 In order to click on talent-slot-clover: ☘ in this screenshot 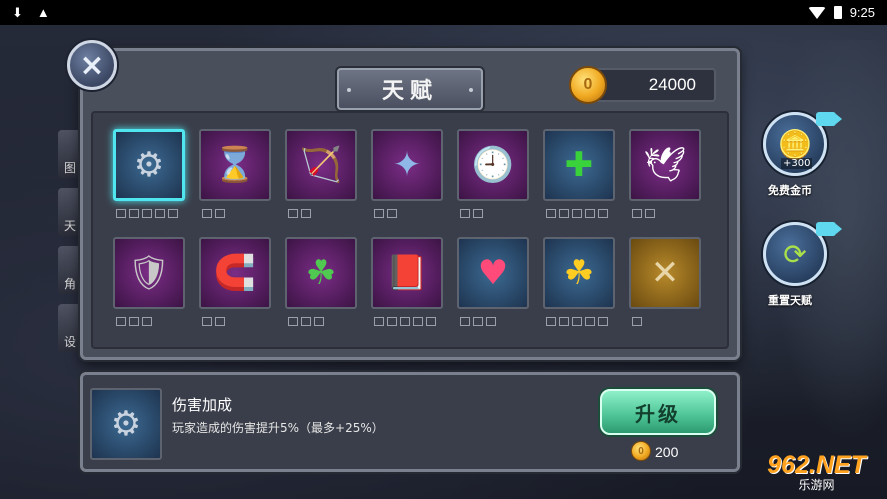, I will do `click(321, 273)`.